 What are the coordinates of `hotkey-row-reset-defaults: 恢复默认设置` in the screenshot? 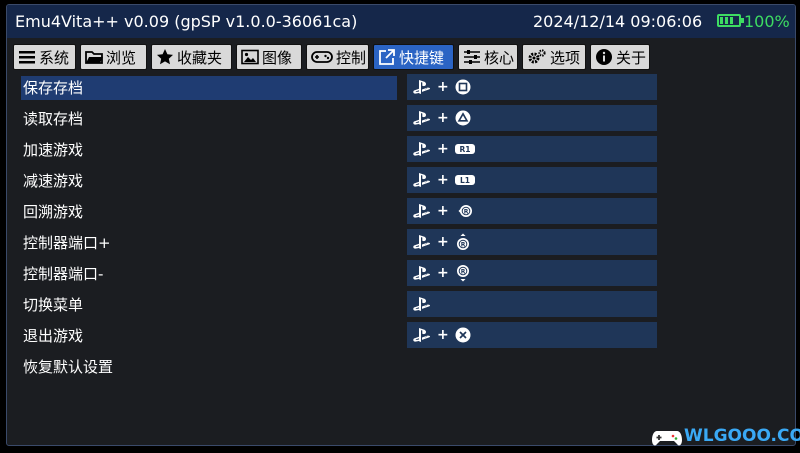 It's located at (209, 367).